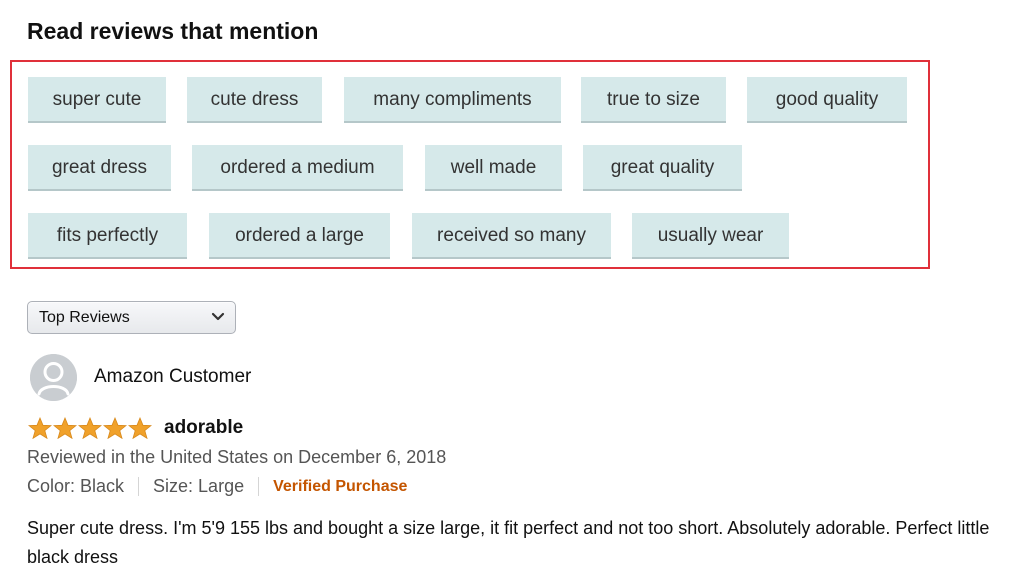  Describe the element at coordinates (662, 168) in the screenshot. I see `chip-great-quality: great quality` at that location.